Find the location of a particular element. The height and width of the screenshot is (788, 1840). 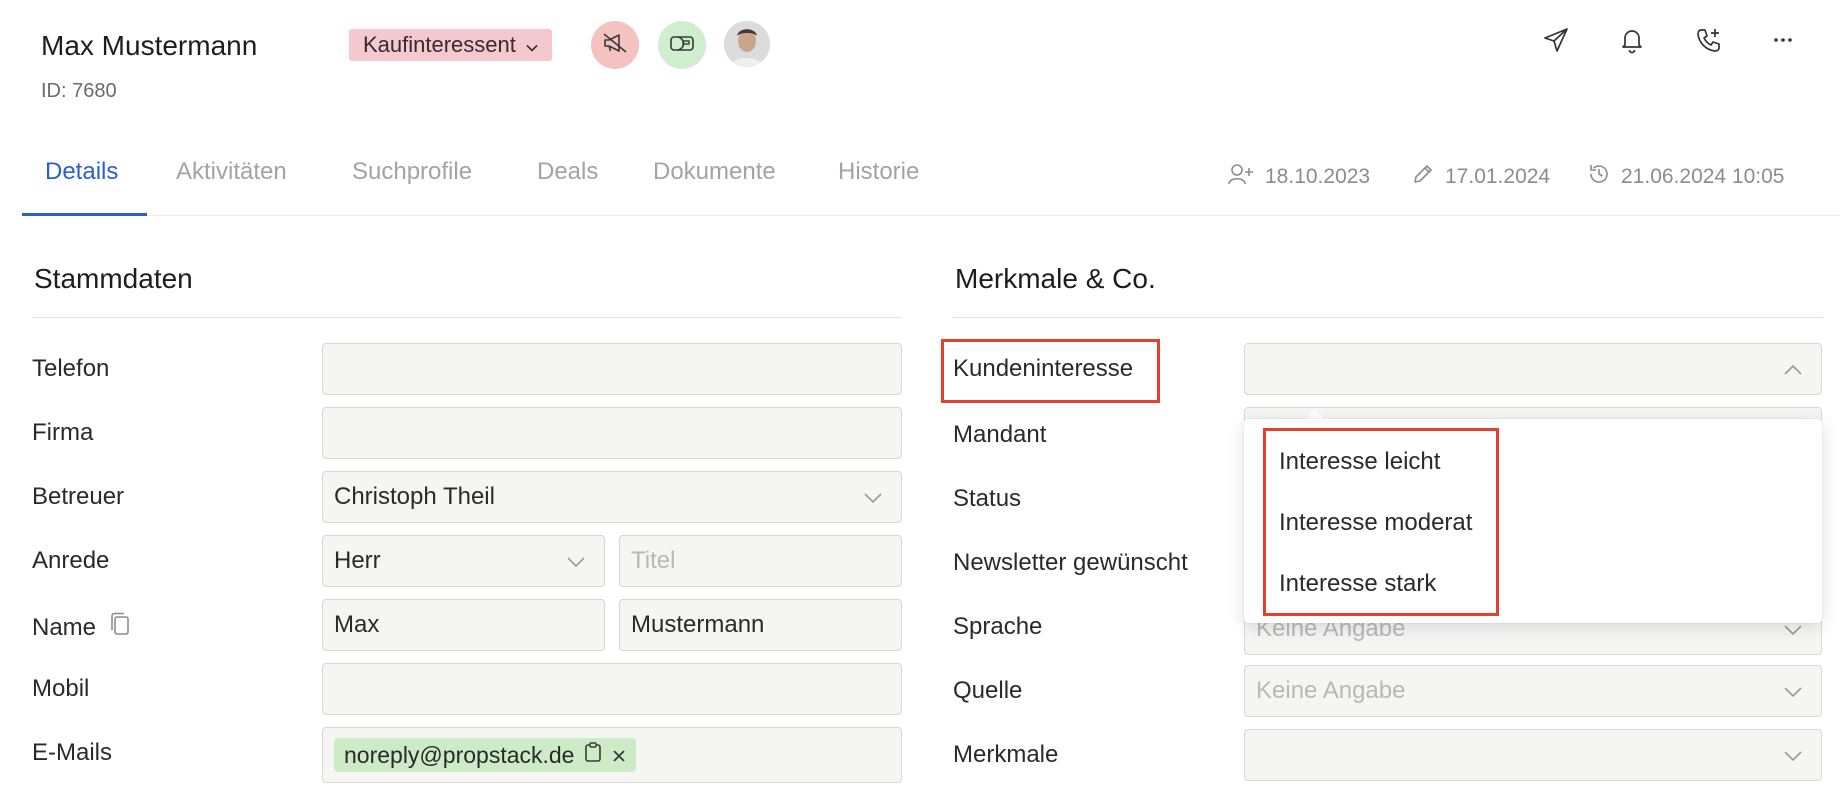

name-label: Name is located at coordinates (64, 627).